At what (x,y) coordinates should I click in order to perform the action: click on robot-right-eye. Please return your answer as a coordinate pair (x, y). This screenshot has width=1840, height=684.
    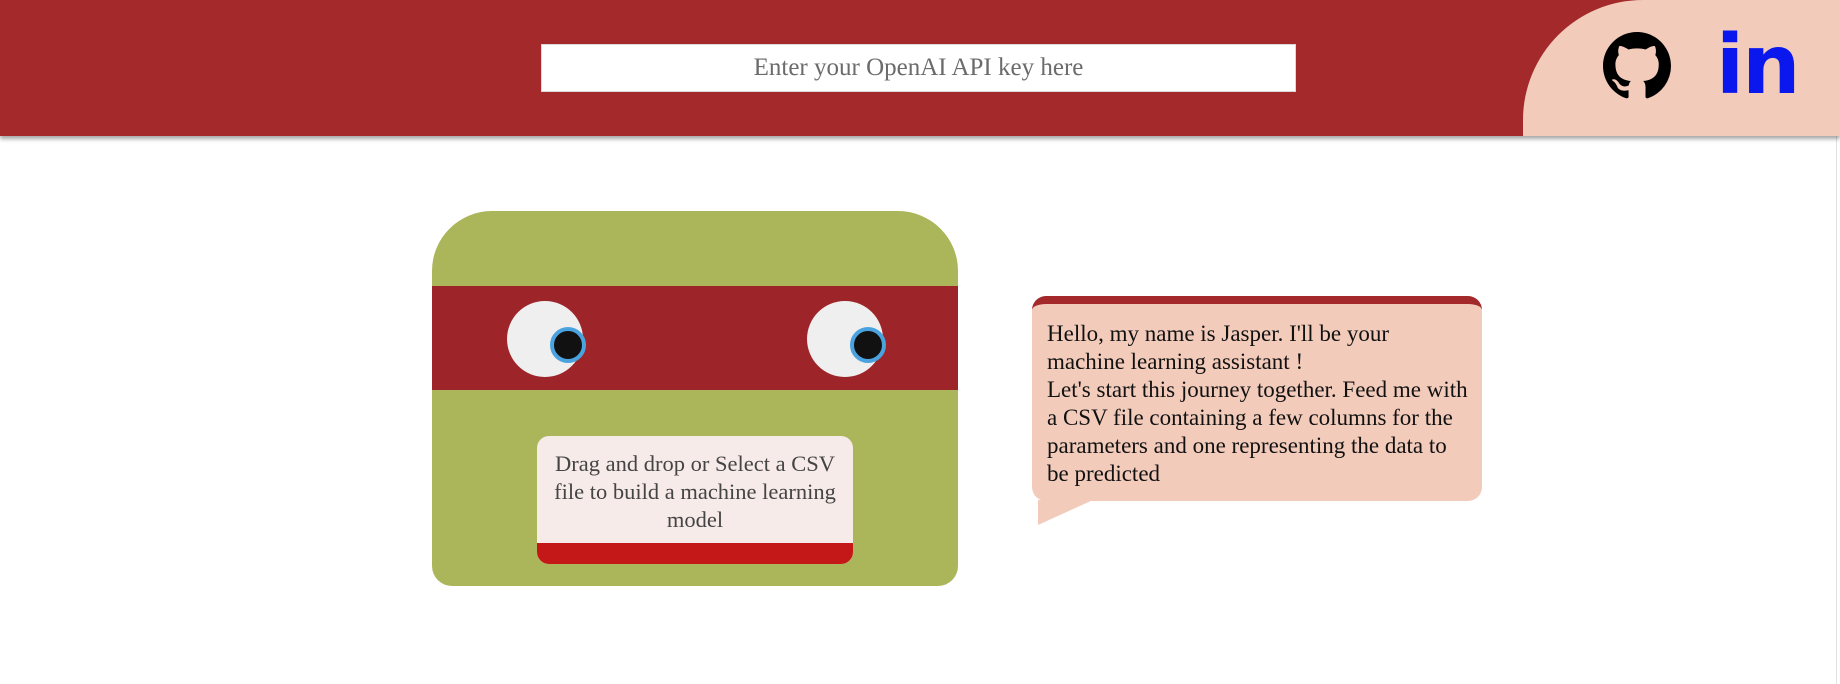
    Looking at the image, I should click on (846, 339).